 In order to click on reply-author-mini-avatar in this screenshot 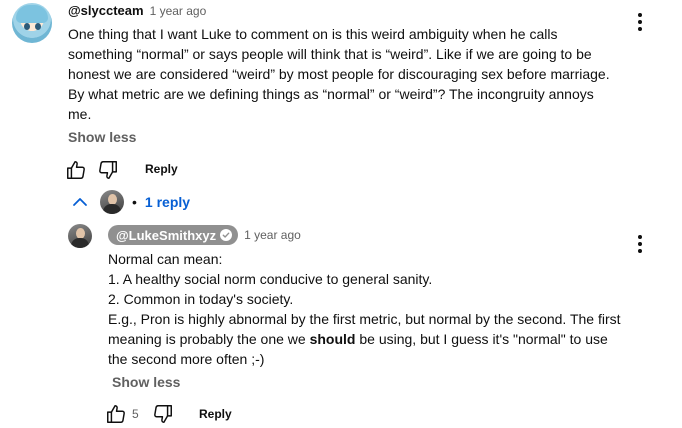, I will do `click(112, 202)`.